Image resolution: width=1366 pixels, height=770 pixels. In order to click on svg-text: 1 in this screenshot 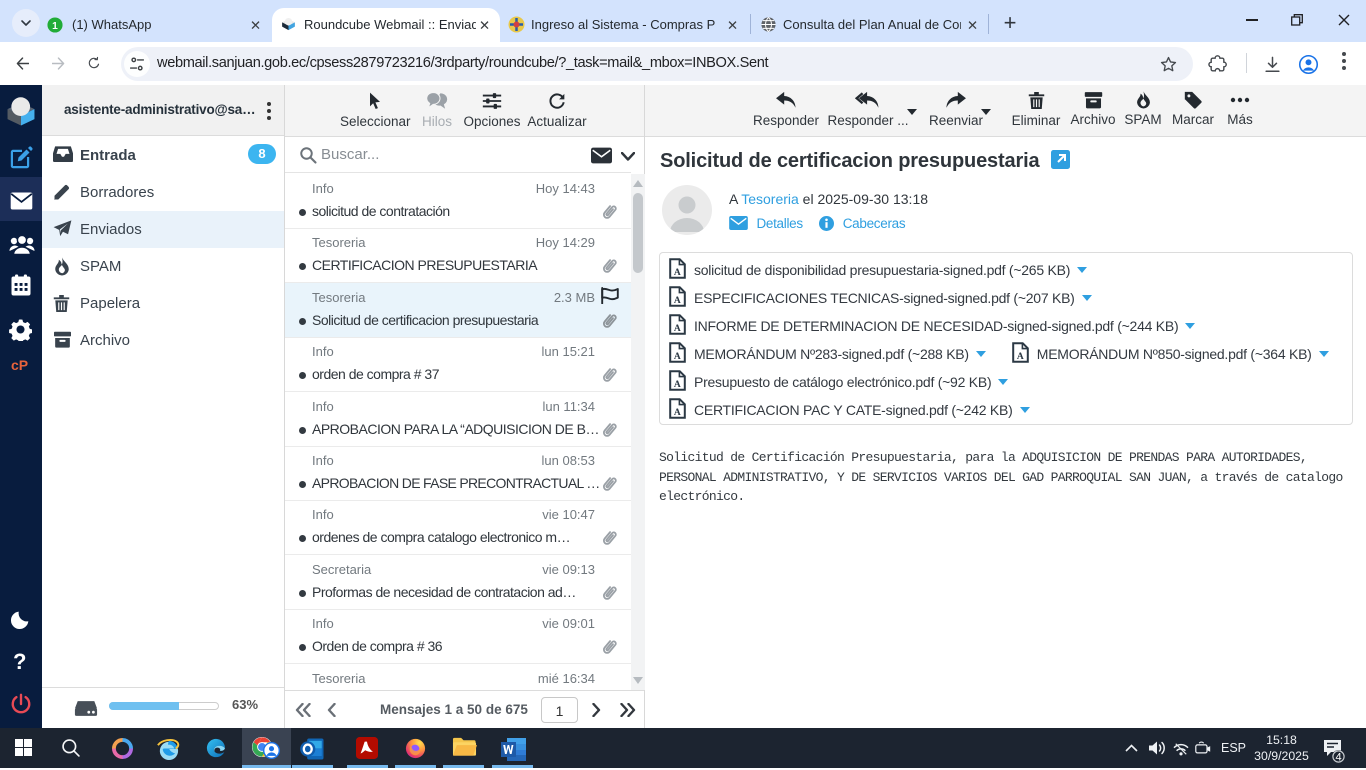, I will do `click(55, 26)`.